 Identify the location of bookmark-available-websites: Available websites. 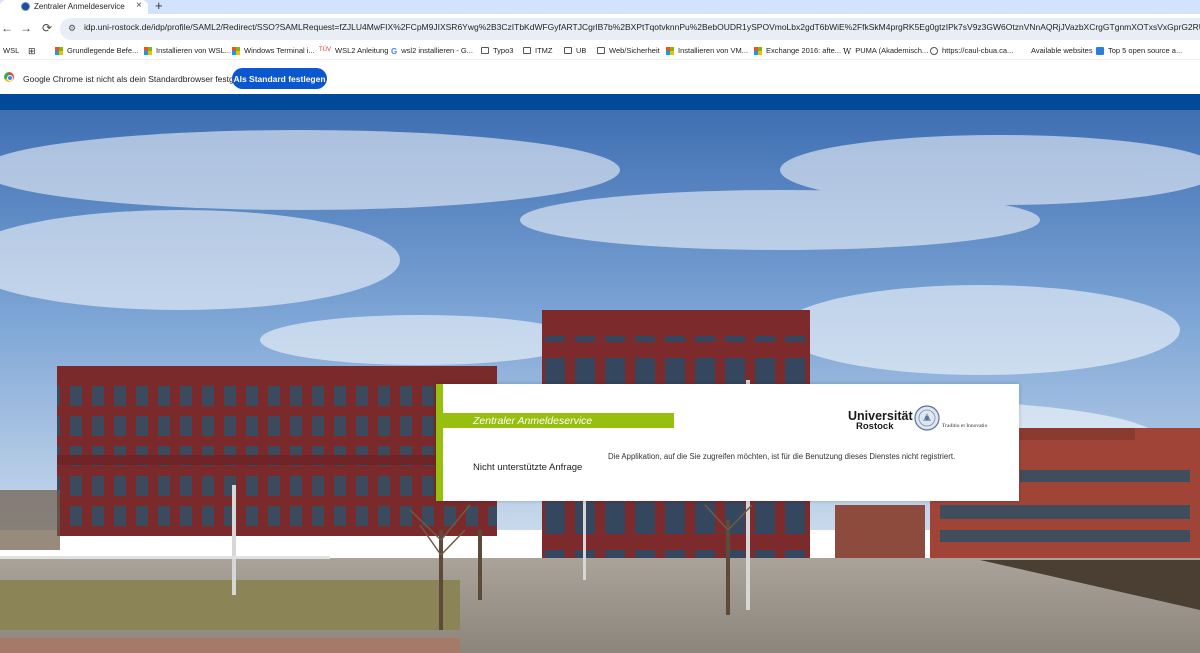
(1062, 50).